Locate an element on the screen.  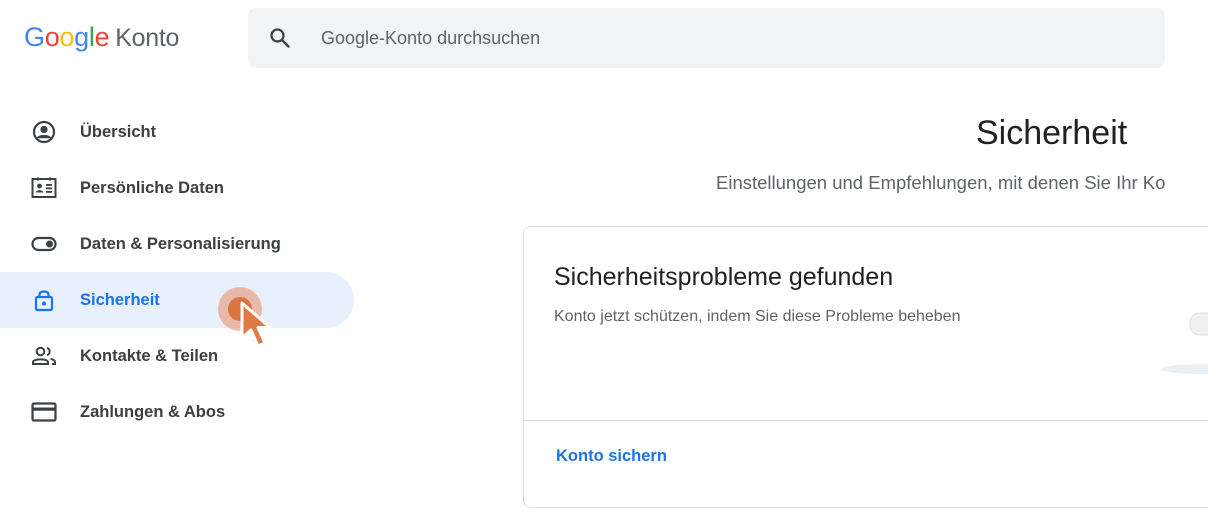
people-icon is located at coordinates (44, 355).